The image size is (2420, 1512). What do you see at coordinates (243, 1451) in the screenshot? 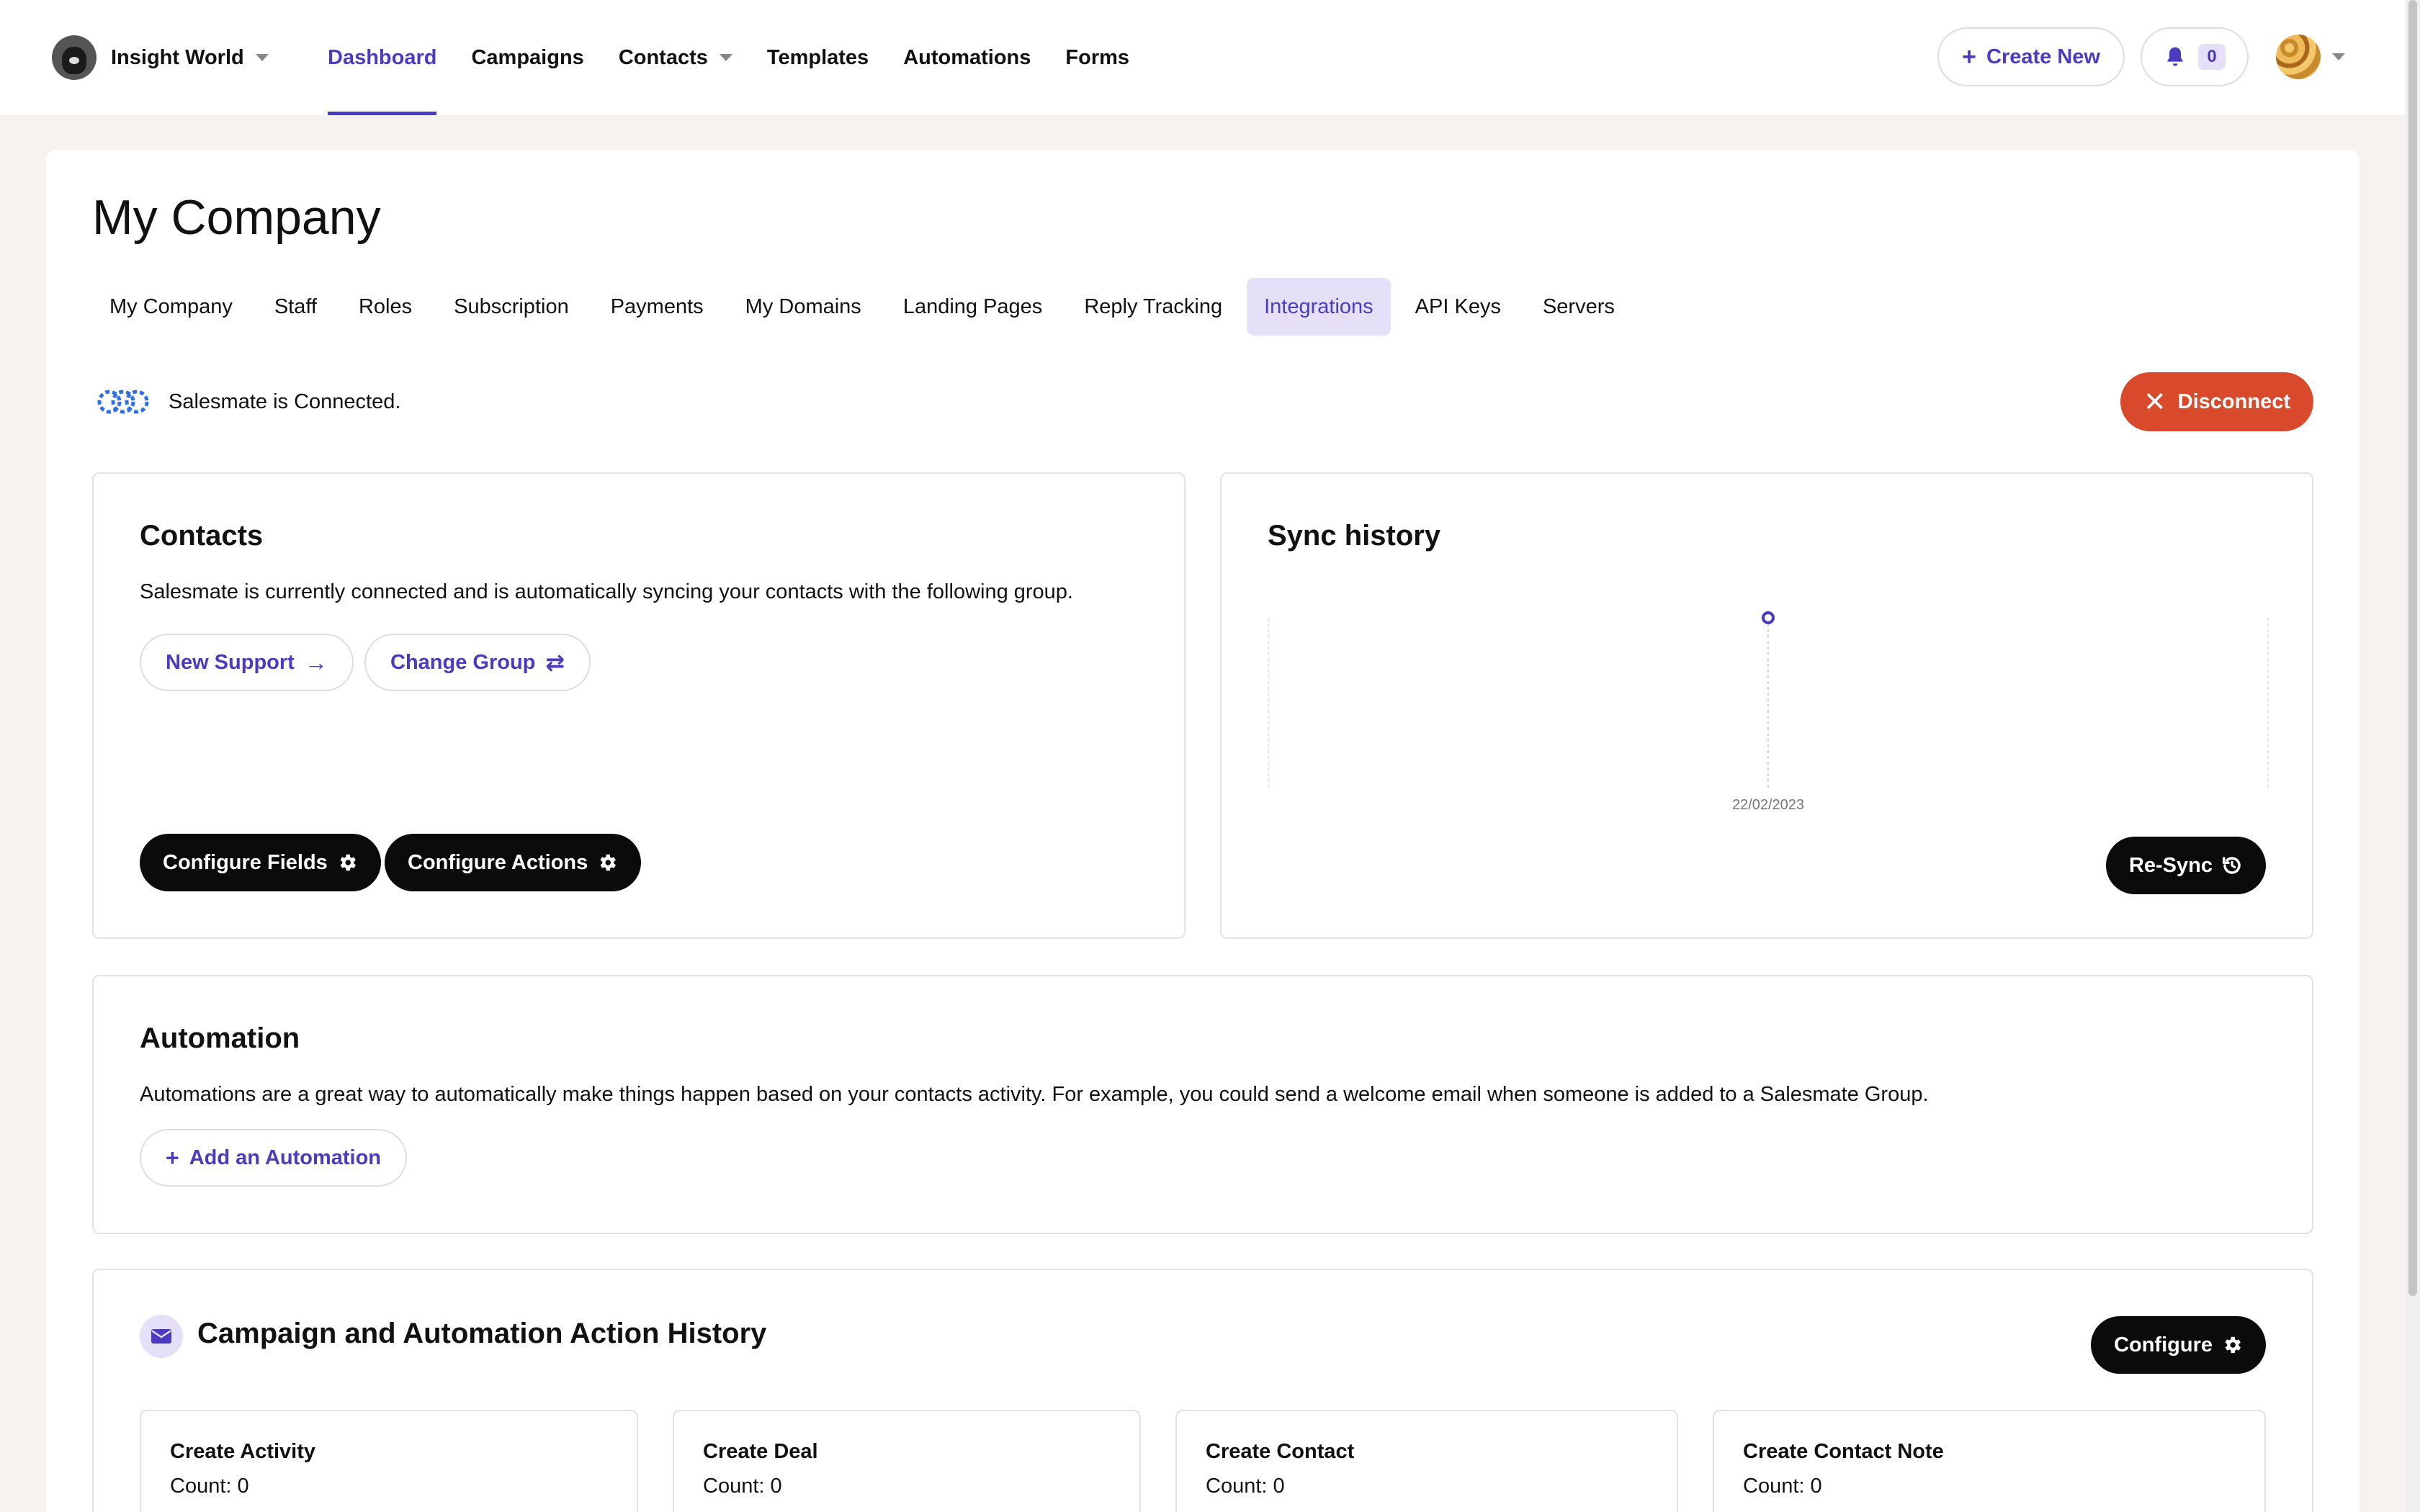
I see `history-card-title: Create Activity` at bounding box center [243, 1451].